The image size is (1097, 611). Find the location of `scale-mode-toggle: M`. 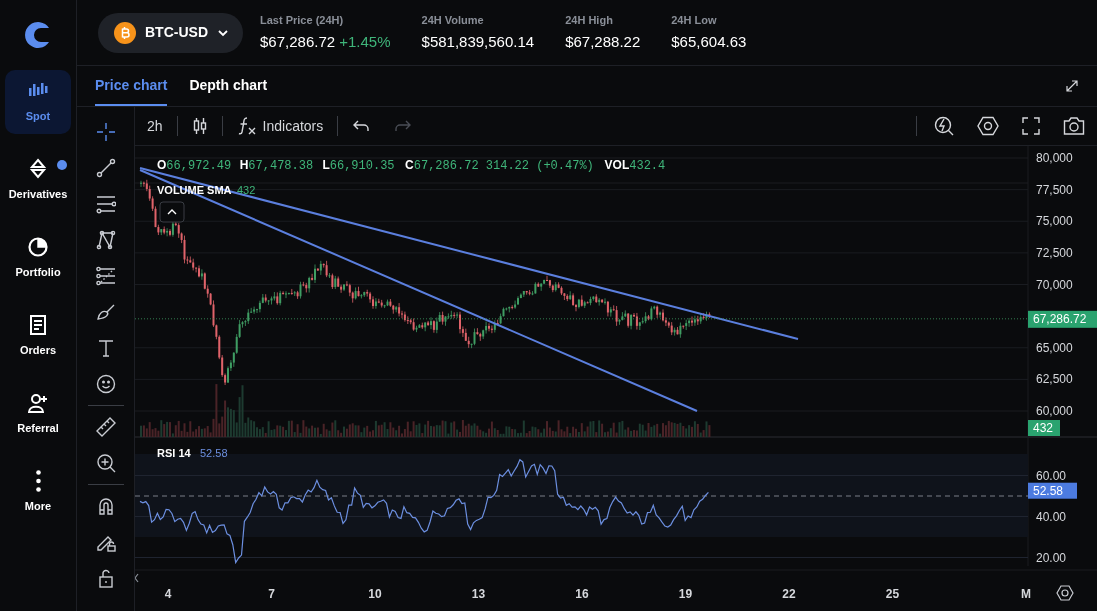

scale-mode-toggle: M is located at coordinates (1026, 594).